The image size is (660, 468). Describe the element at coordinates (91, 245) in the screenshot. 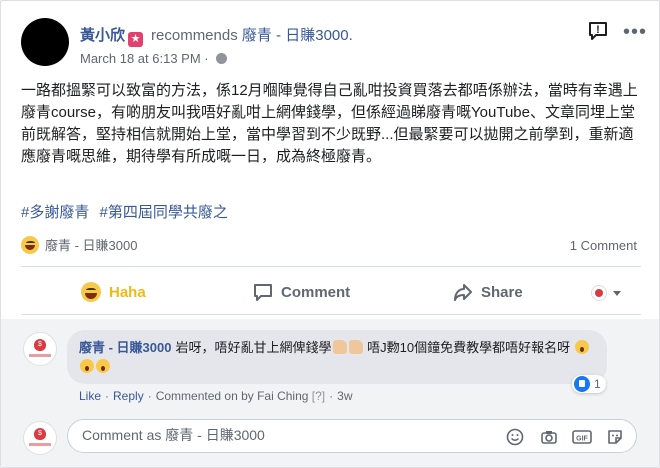

I see `reaction-by-text: 廢青 - 日賺3000` at that location.